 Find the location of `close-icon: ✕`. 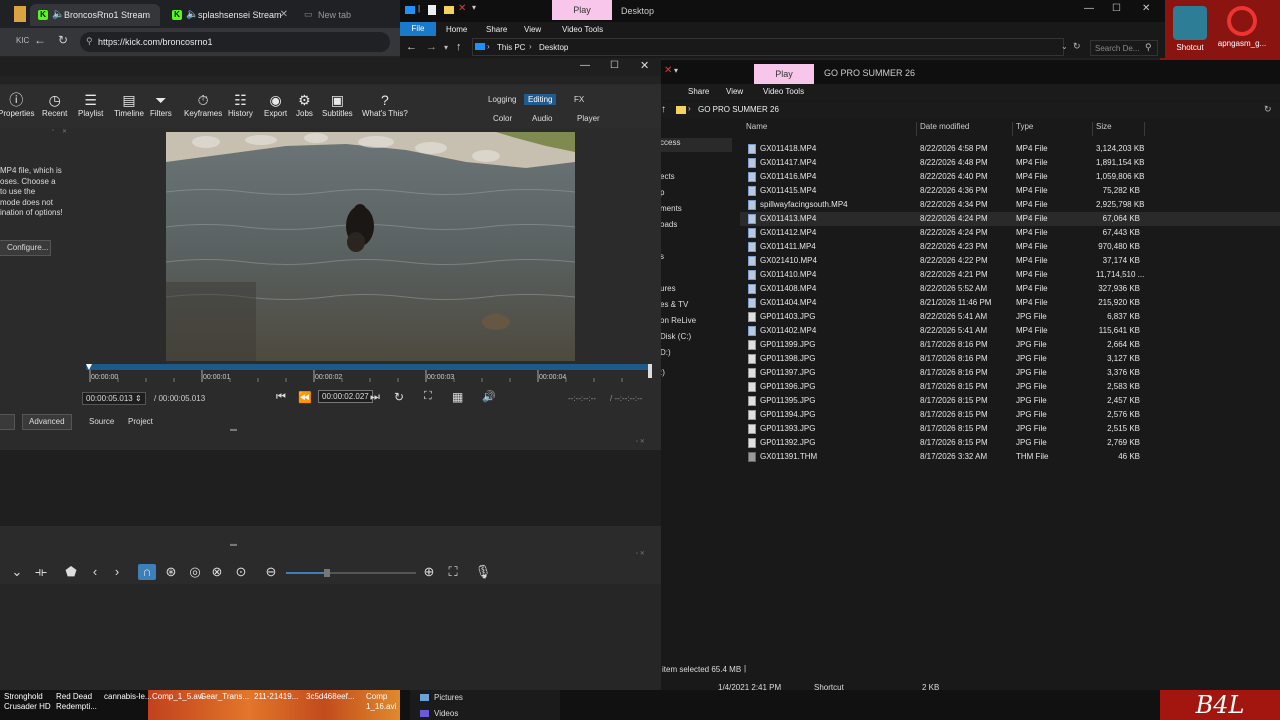

close-icon: ✕ is located at coordinates (1146, 8).